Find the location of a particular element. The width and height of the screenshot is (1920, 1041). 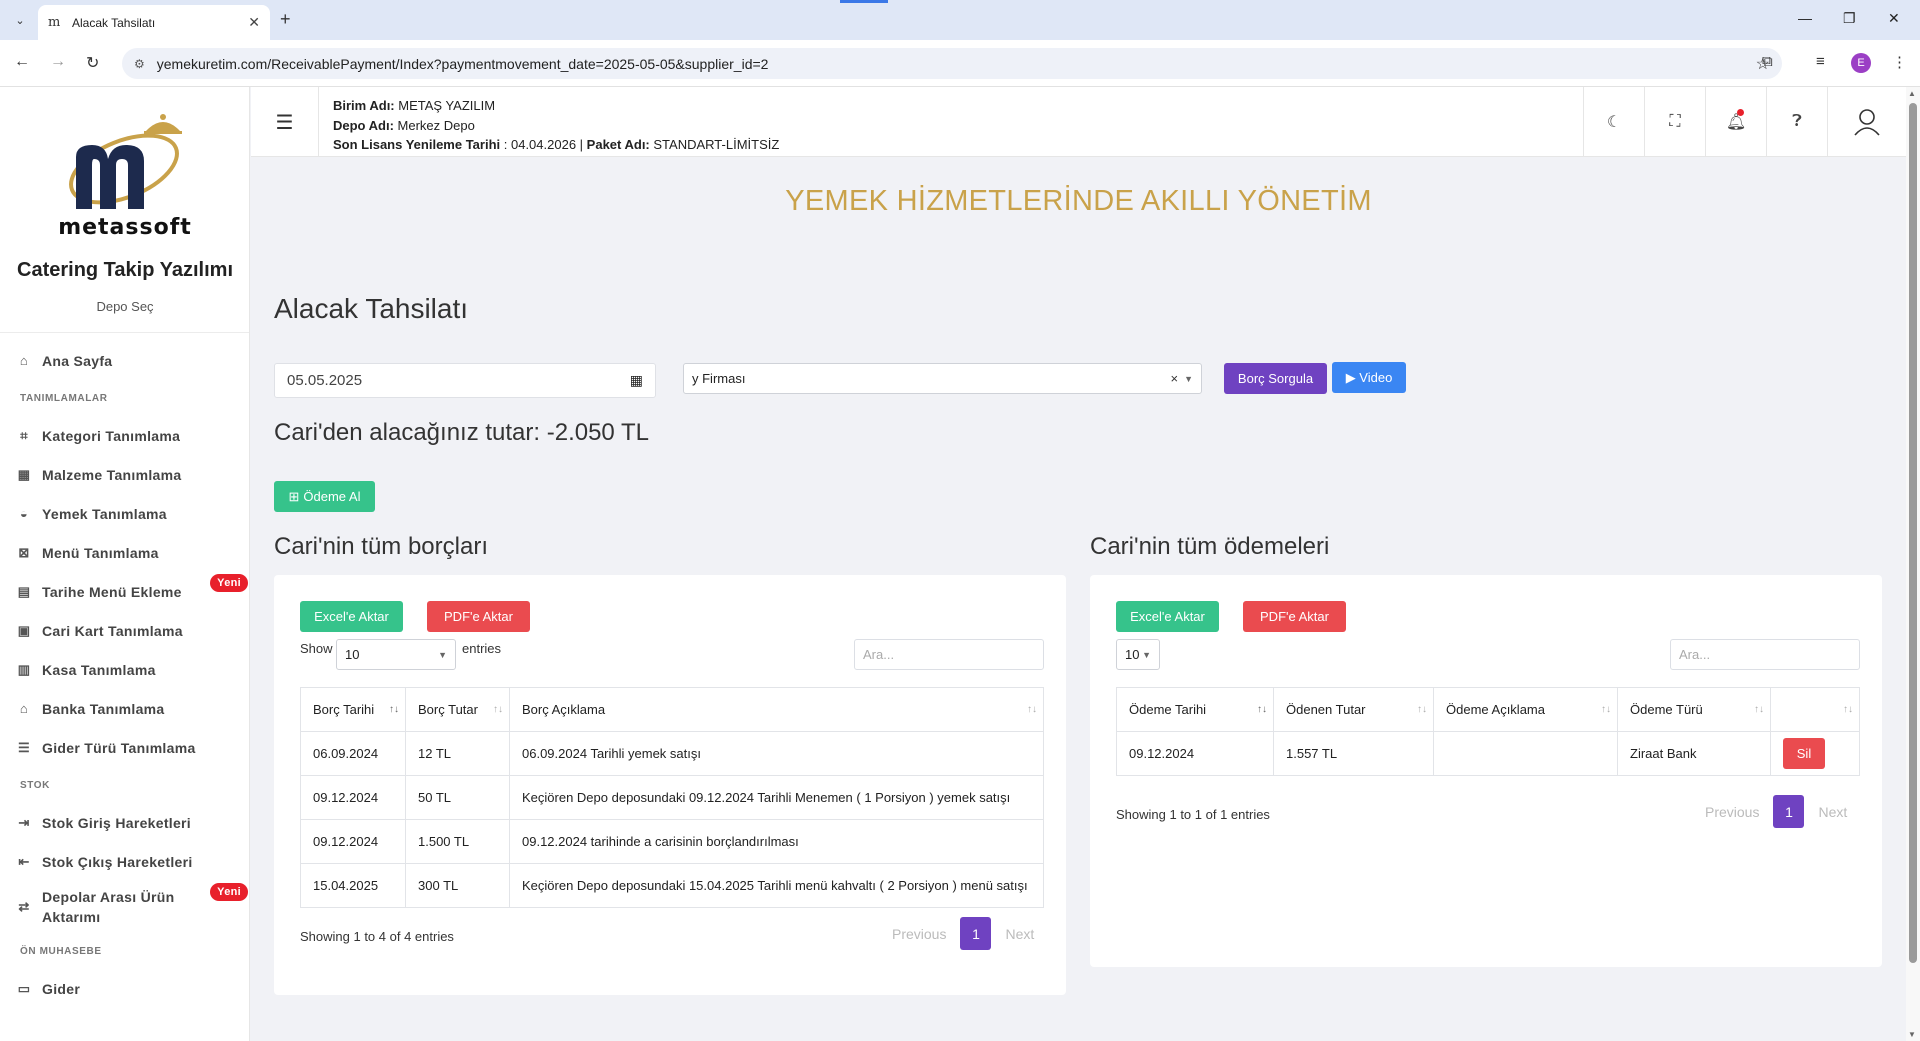

forward-icon: → is located at coordinates (58, 62).